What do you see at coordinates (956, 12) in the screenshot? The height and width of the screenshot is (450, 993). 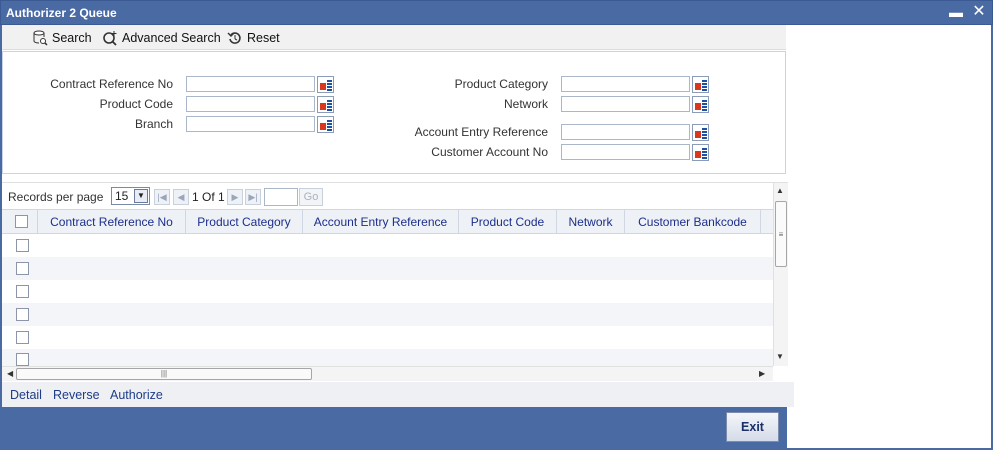 I see `minimize-icon: ▬` at bounding box center [956, 12].